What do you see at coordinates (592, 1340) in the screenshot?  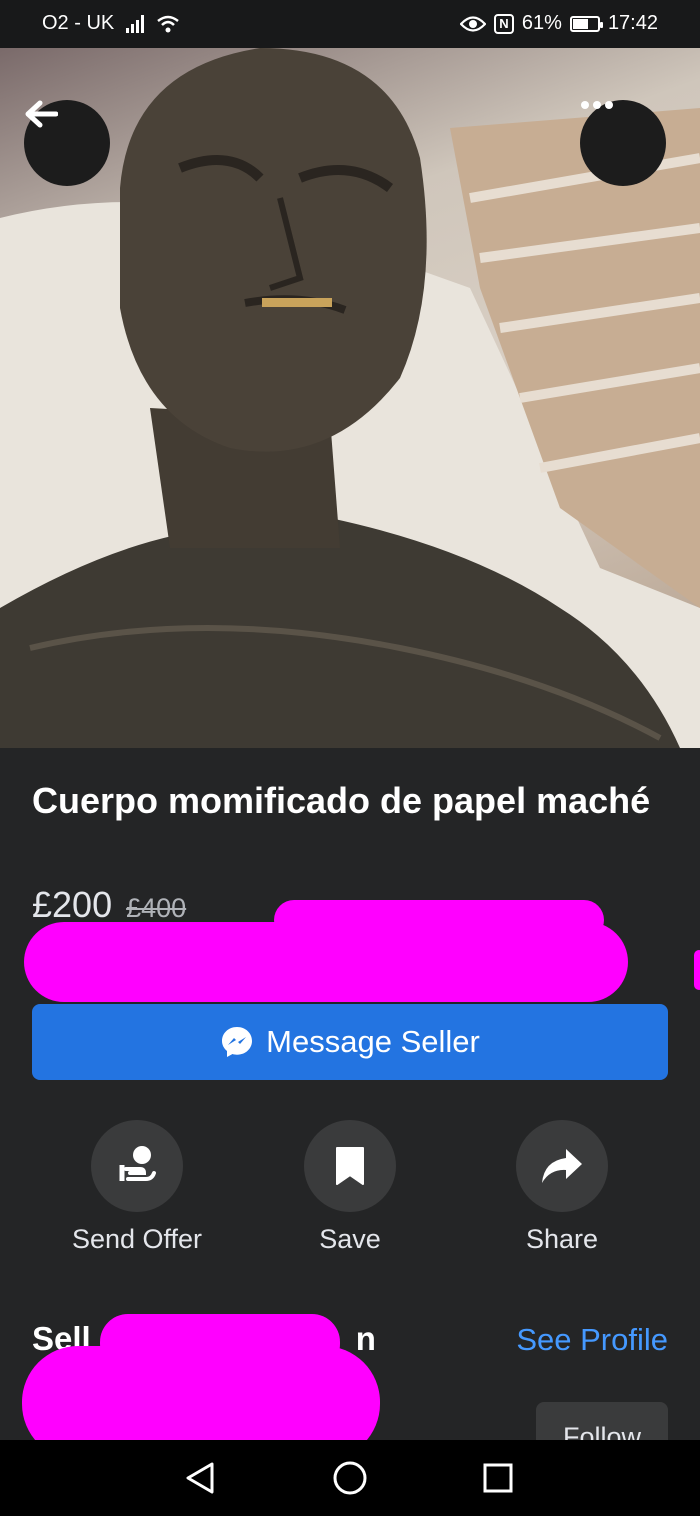 I see `see-profile-link: See Profile` at bounding box center [592, 1340].